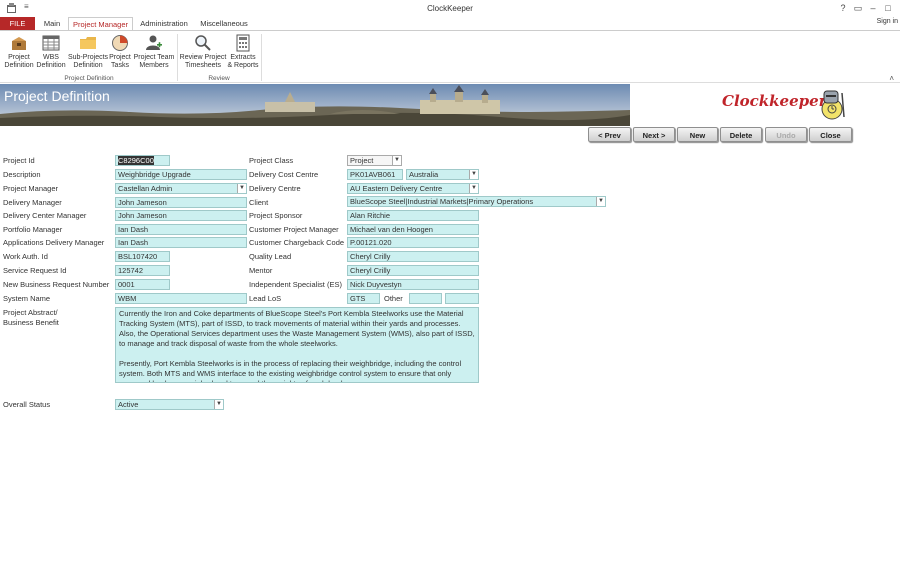  Describe the element at coordinates (413, 242) in the screenshot. I see `customer-chargeback-code-field: P.00121.020` at that location.